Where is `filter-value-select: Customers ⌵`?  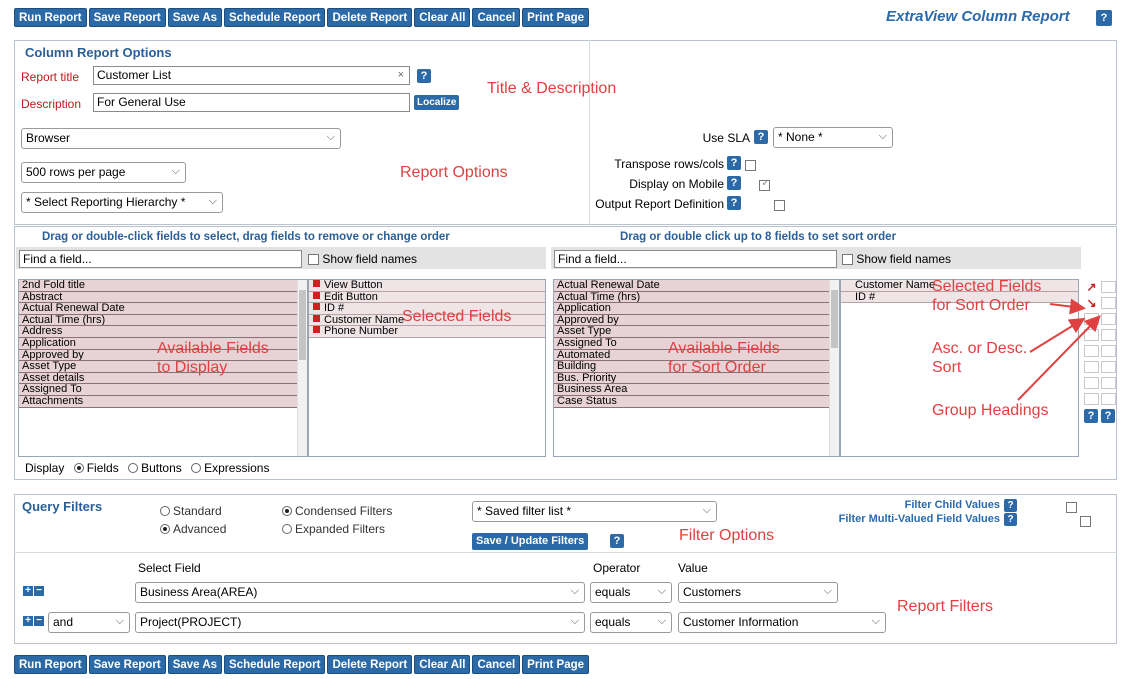
filter-value-select: Customers ⌵ is located at coordinates (758, 592).